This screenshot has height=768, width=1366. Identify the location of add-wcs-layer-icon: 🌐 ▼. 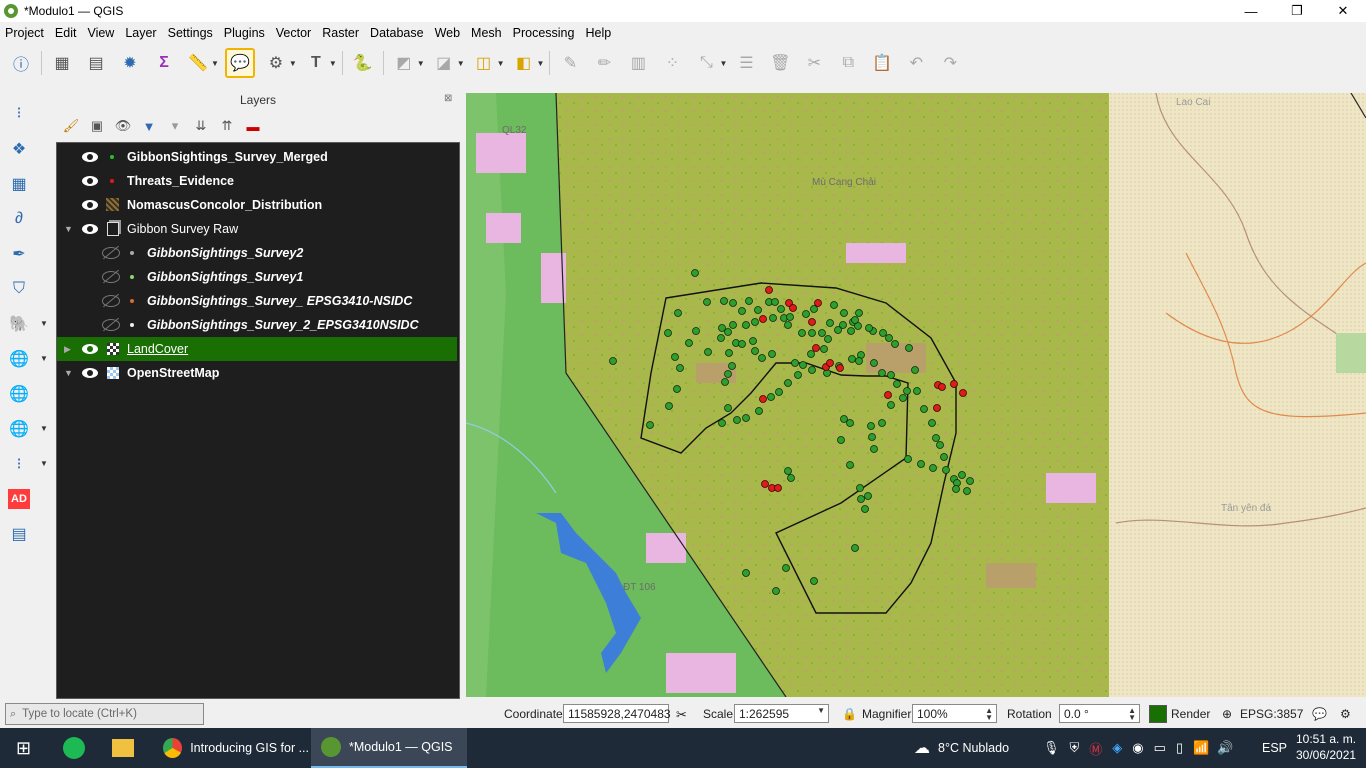
(27, 429).